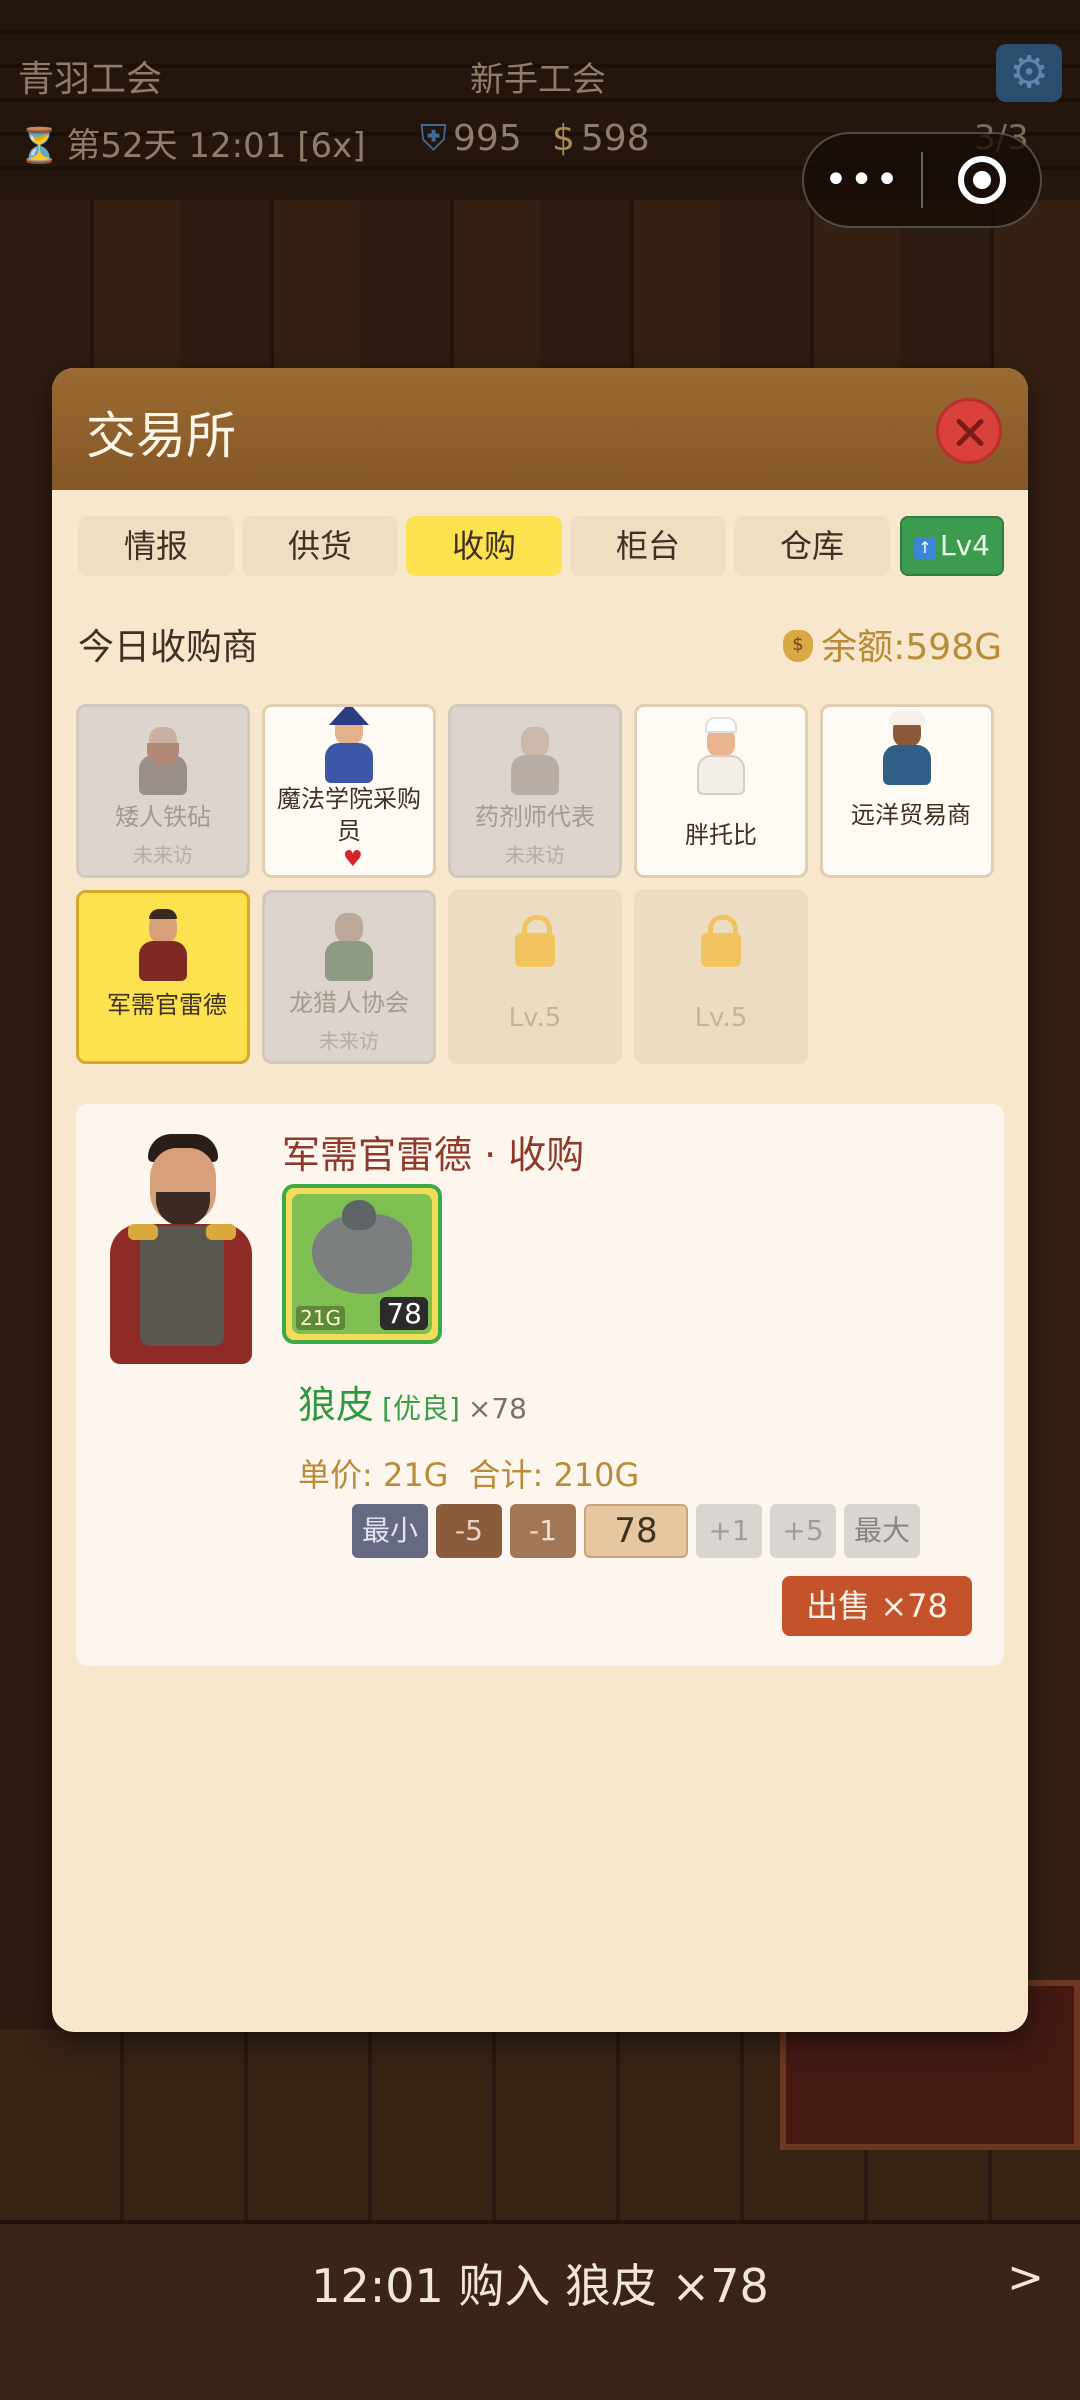  I want to click on item-quality: [优良], so click(421, 1408).